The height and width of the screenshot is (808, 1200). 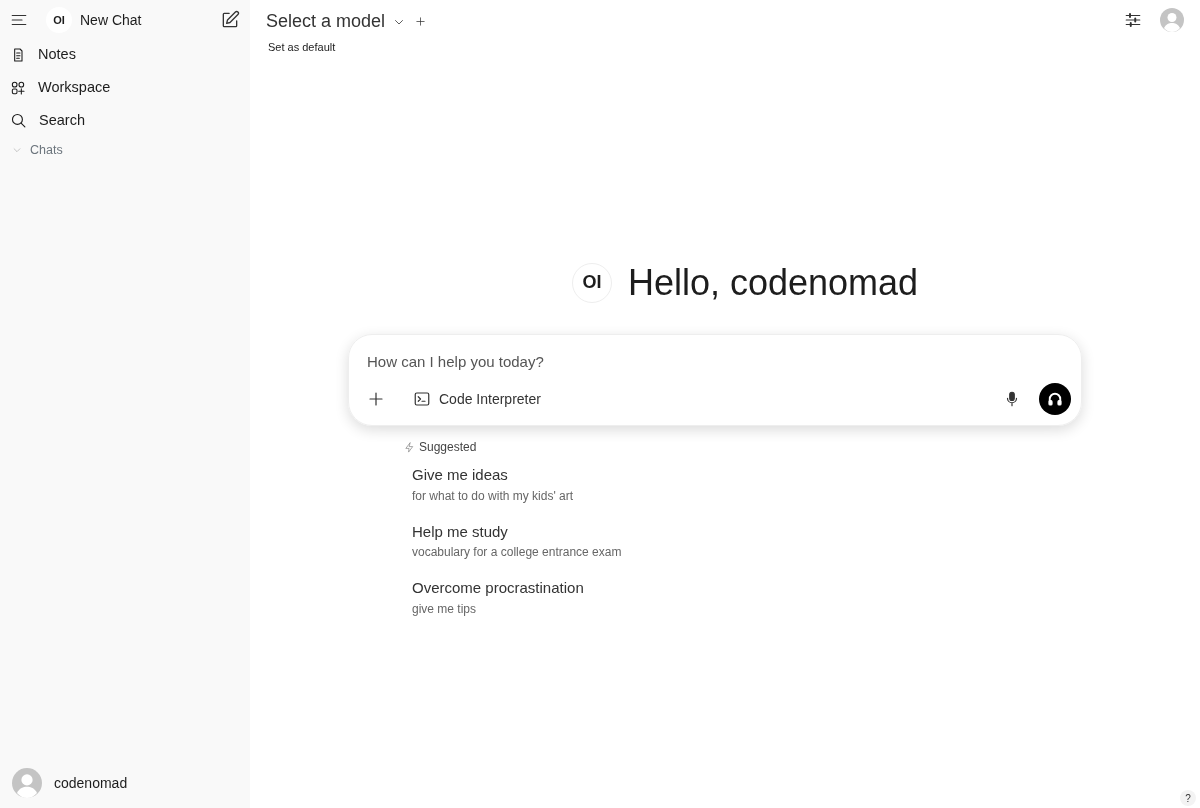 What do you see at coordinates (715, 379) in the screenshot?
I see `message-composer: How can I help you today? Code Interpreter` at bounding box center [715, 379].